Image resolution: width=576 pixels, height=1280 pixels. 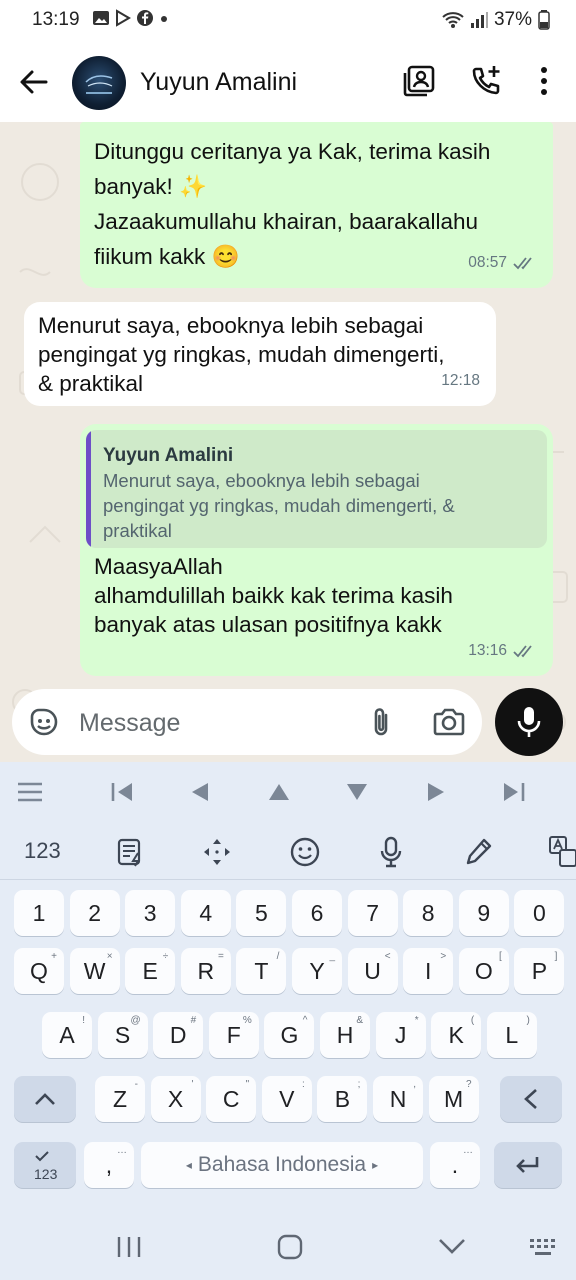 I want to click on key-secondary-label: [, so click(x=500, y=956).